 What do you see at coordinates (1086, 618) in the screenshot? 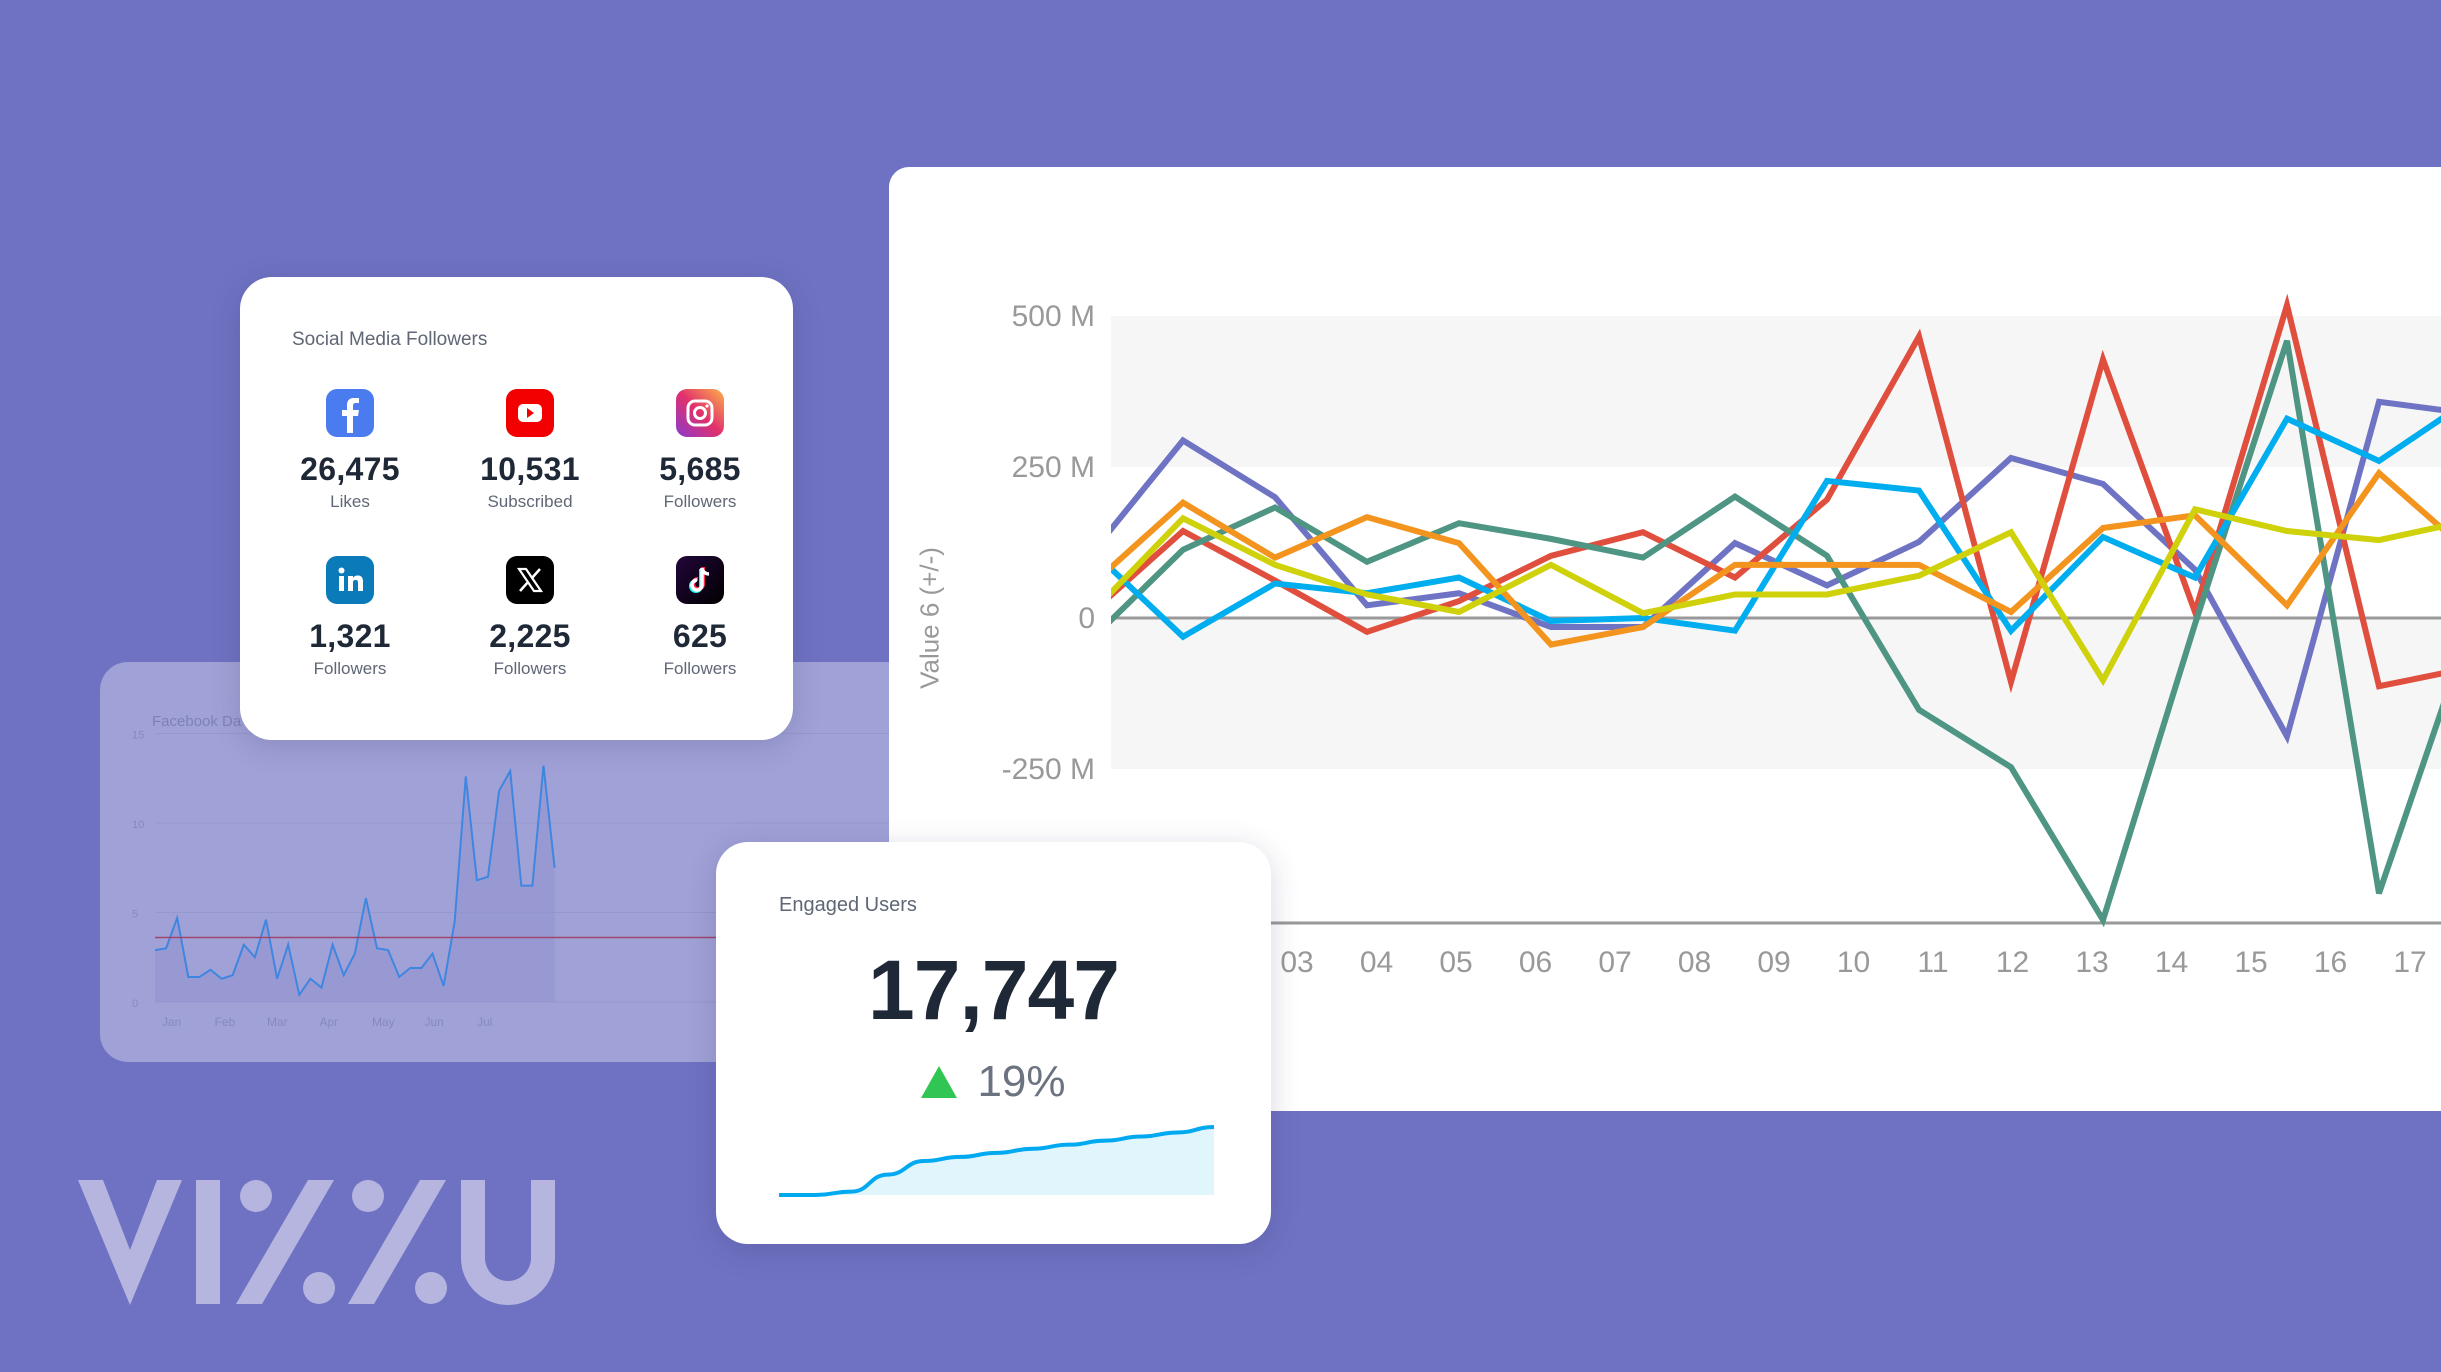
I see `y-tick-label: 0` at bounding box center [1086, 618].